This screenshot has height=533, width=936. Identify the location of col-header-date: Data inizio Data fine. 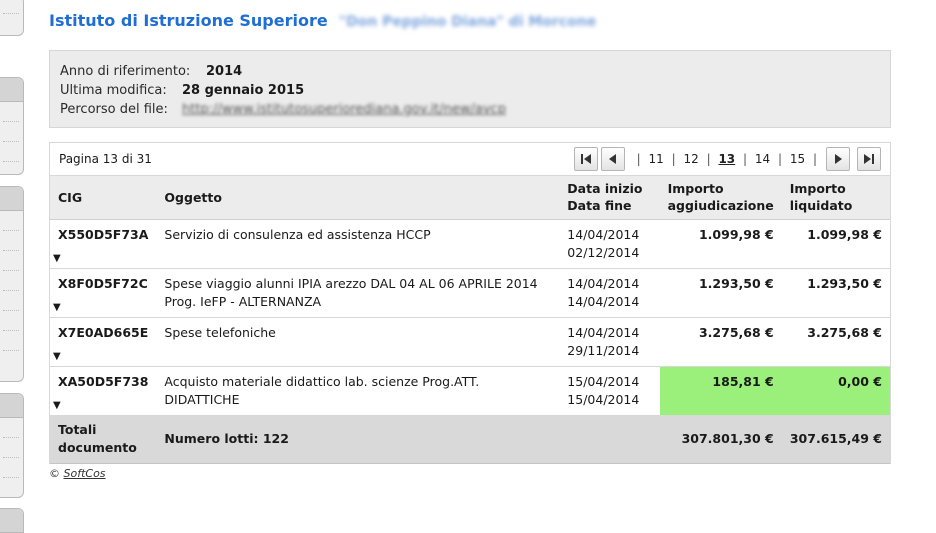
(609, 198).